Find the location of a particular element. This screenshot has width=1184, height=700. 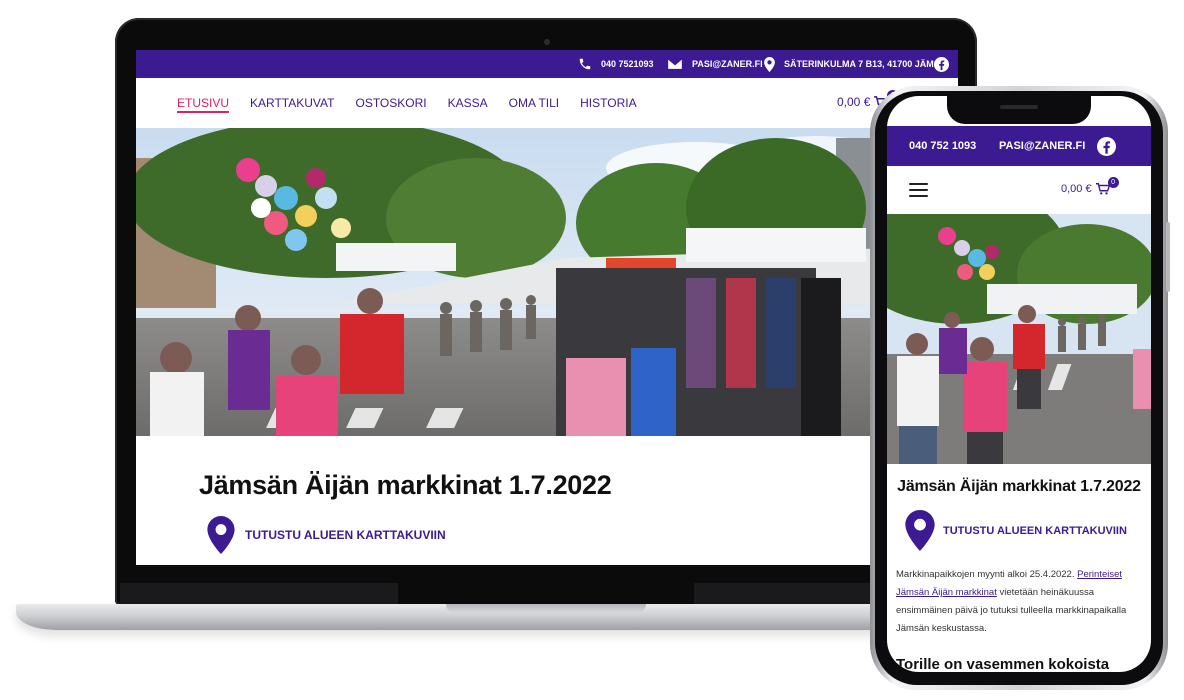

menu-item-karttakuvat: KARTTAKUVAT is located at coordinates (292, 104).